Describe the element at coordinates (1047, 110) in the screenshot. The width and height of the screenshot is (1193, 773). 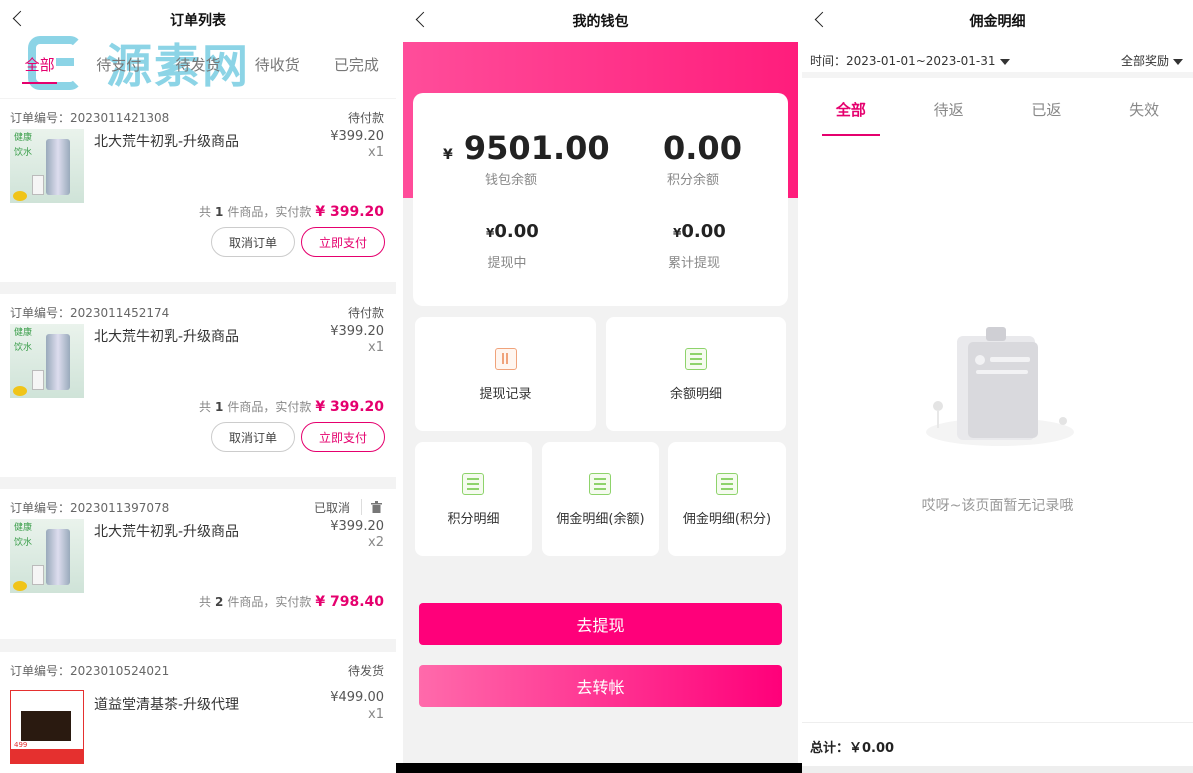
I see `tab-returned: 已返` at that location.